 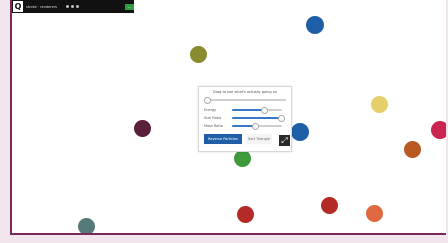 What do you see at coordinates (412, 149) in the screenshot?
I see `ball-orange-brown` at bounding box center [412, 149].